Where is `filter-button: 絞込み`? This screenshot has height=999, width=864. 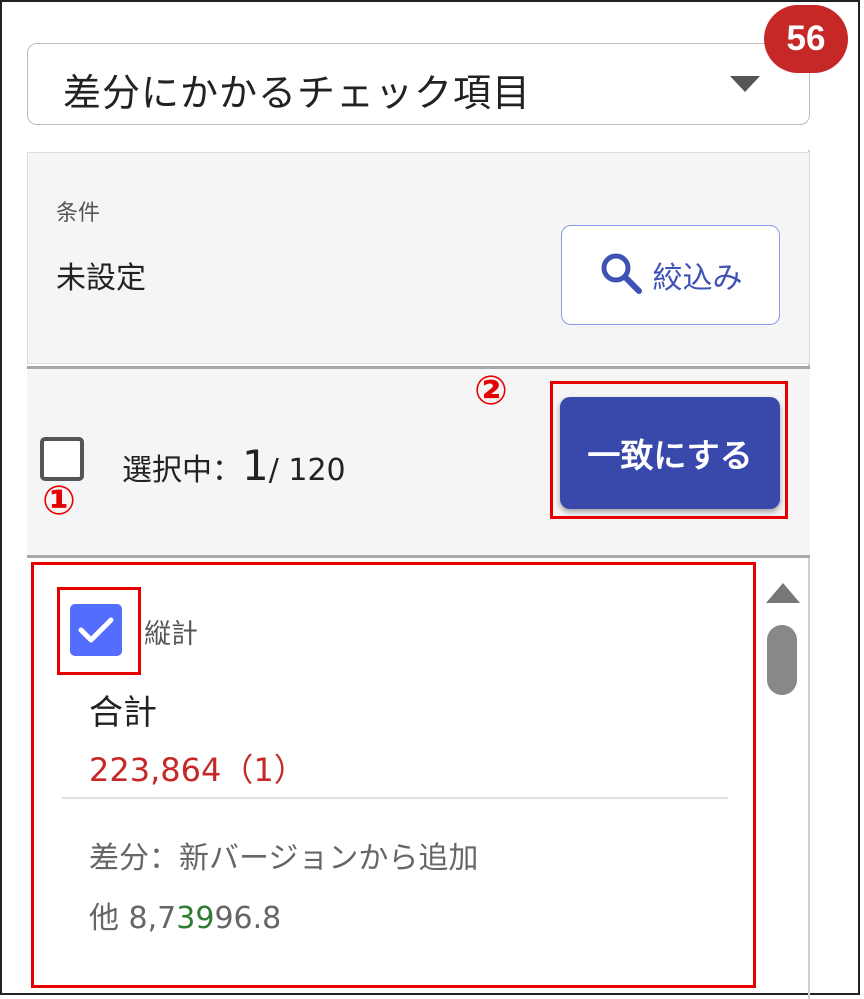 filter-button: 絞込み is located at coordinates (670, 275).